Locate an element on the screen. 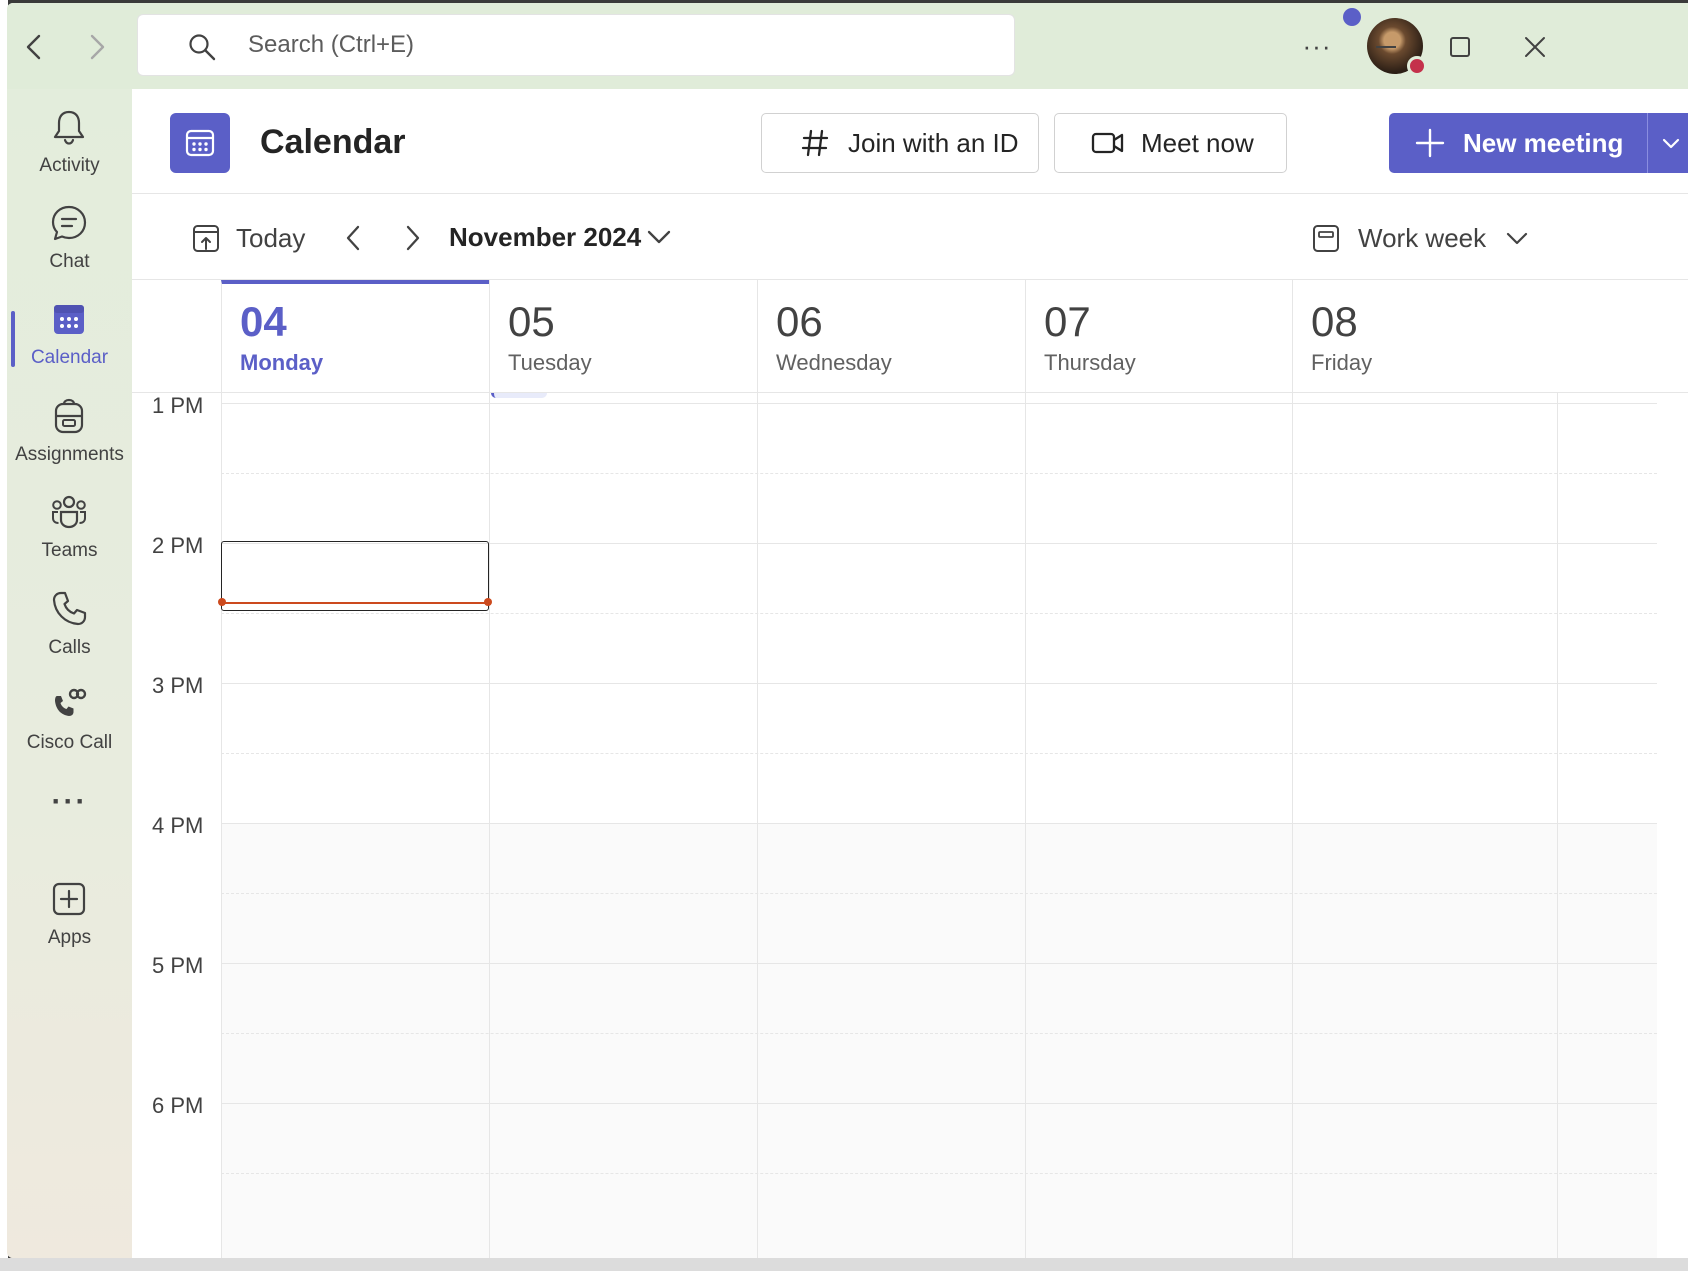  split-divider is located at coordinates (1647, 143).